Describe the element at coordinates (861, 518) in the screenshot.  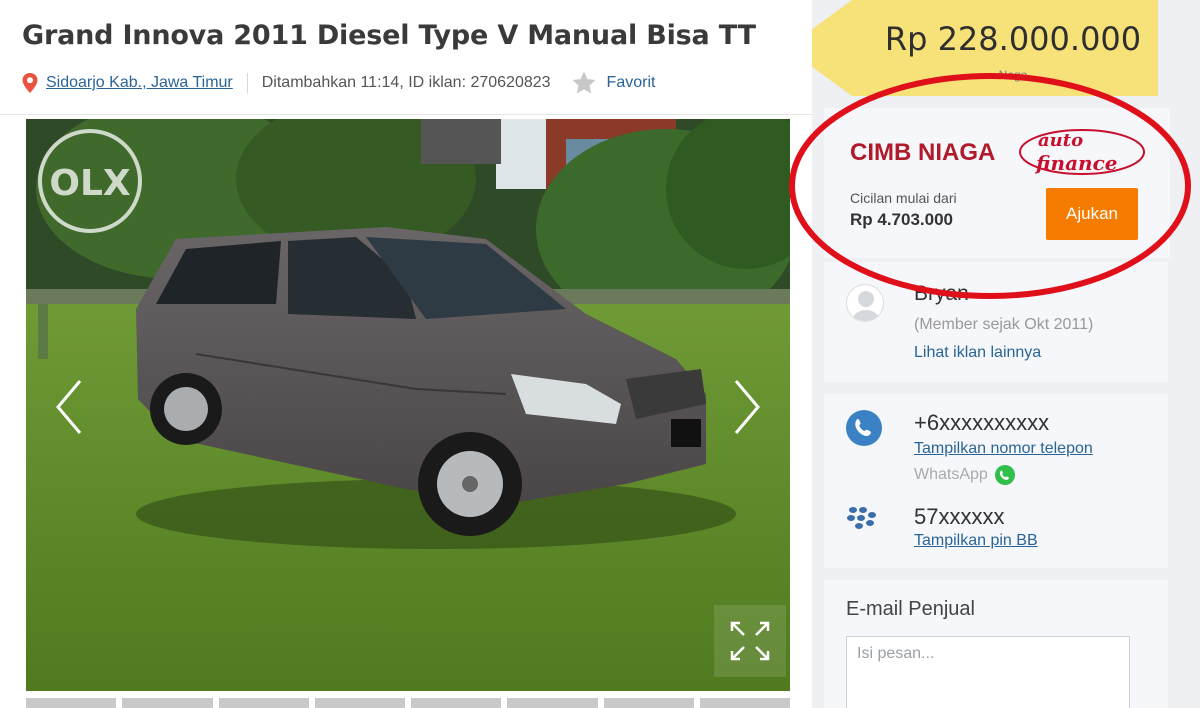
I see `blackberry-icon` at that location.